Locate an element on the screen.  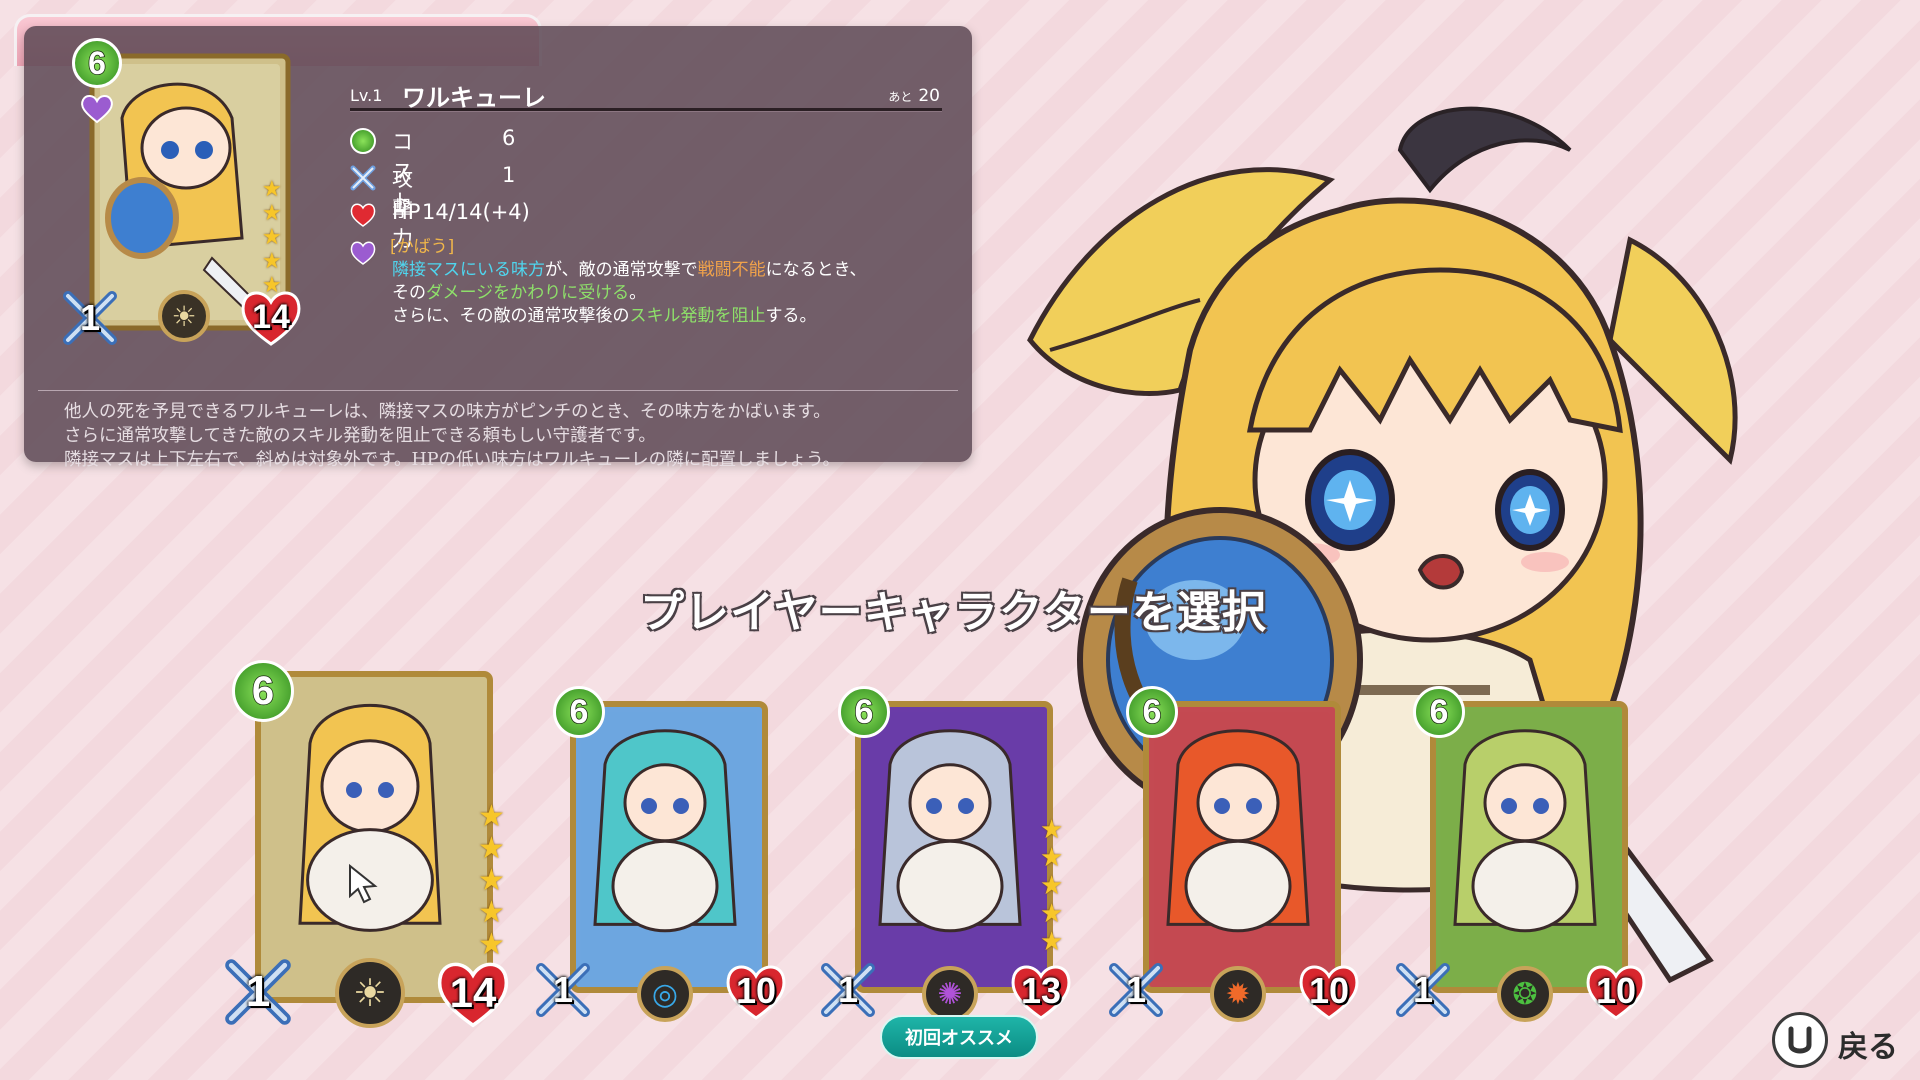
level-name-row: Lv.1 ワルキューレ あと 20 is located at coordinates (645, 94).